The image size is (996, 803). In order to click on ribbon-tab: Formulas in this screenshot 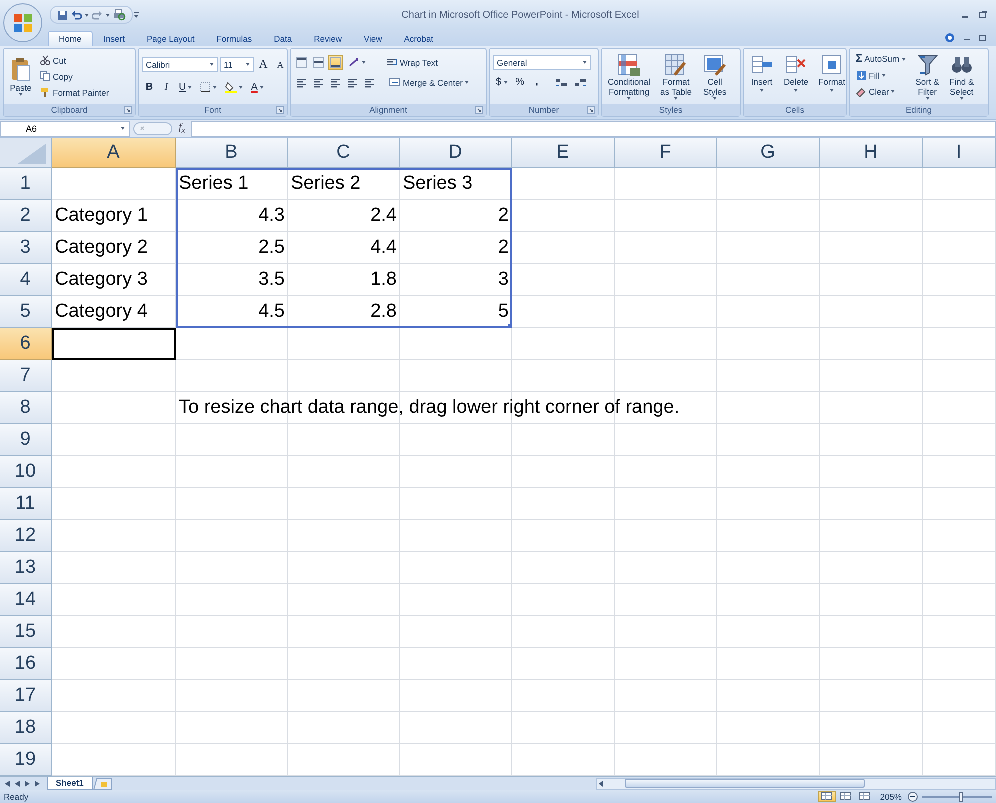, I will do `click(235, 38)`.